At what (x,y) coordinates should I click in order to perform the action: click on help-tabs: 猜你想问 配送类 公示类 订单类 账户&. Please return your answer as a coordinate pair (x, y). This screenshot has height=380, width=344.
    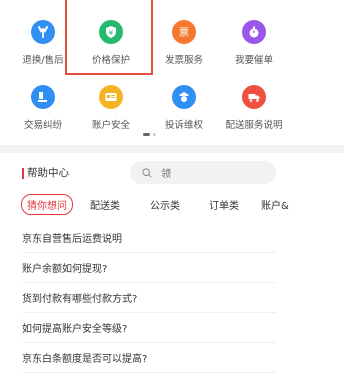
    Looking at the image, I should click on (172, 205).